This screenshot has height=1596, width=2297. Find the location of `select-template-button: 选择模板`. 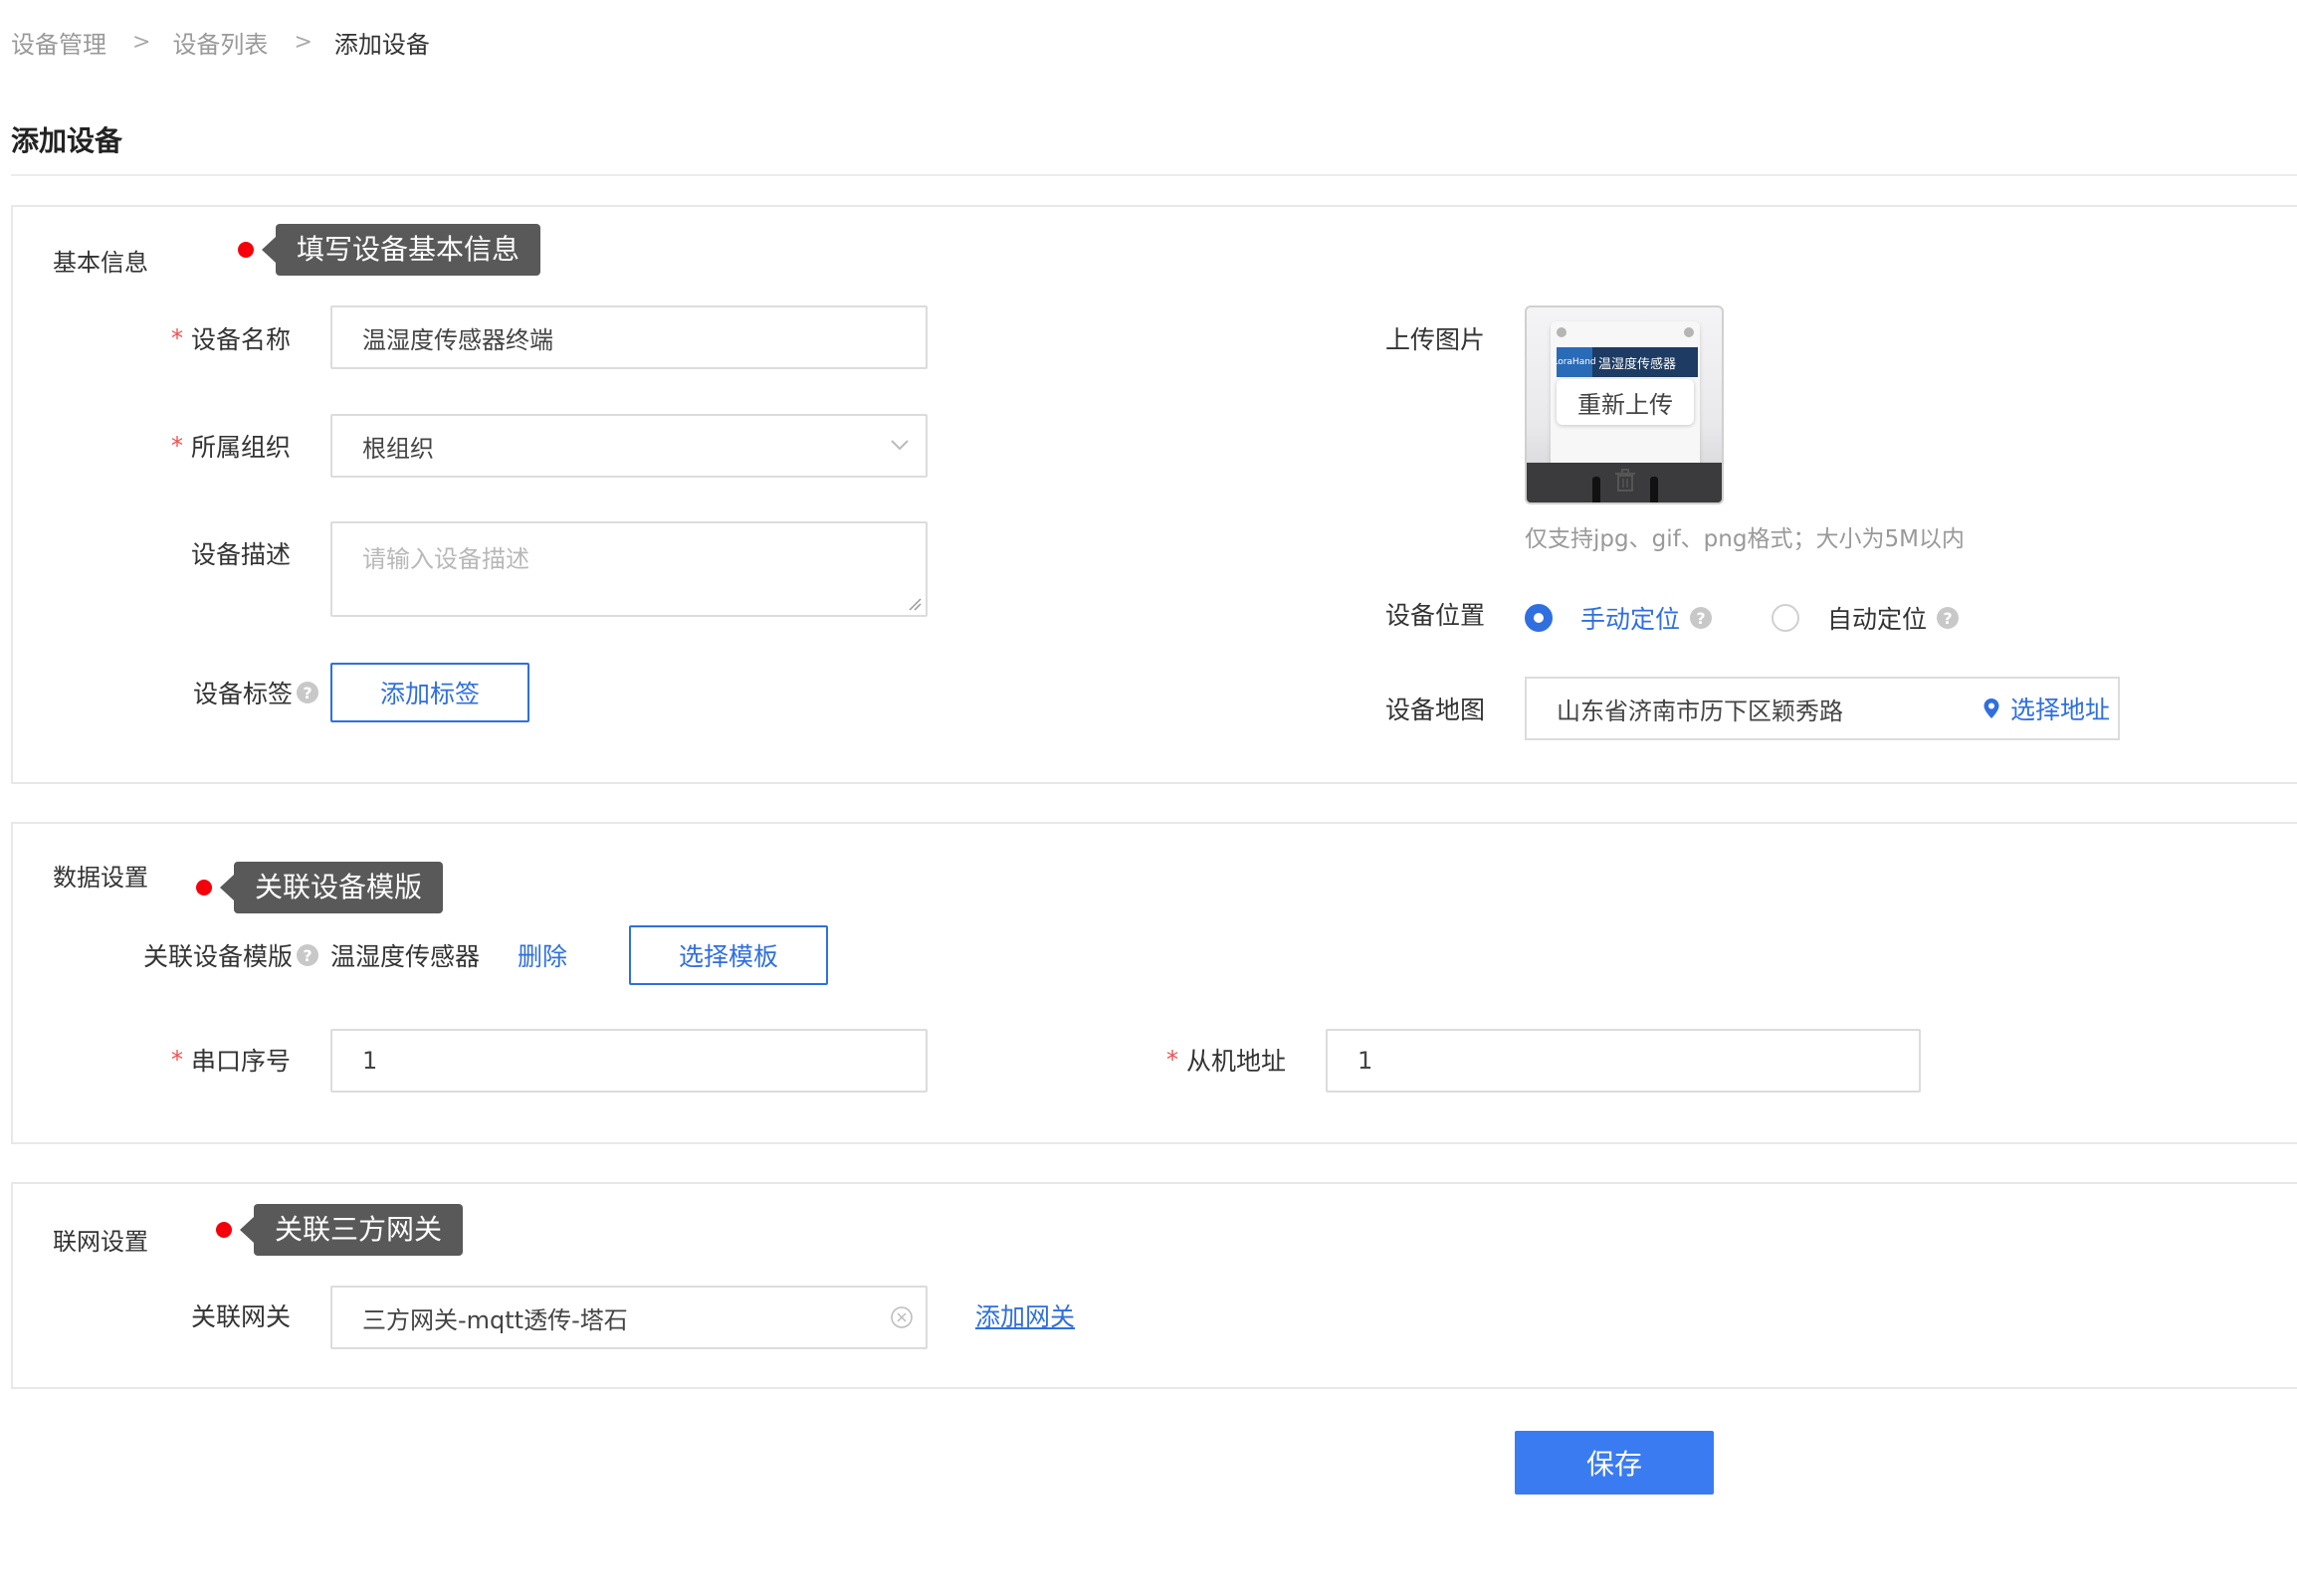

select-template-button: 选择模板 is located at coordinates (728, 955).